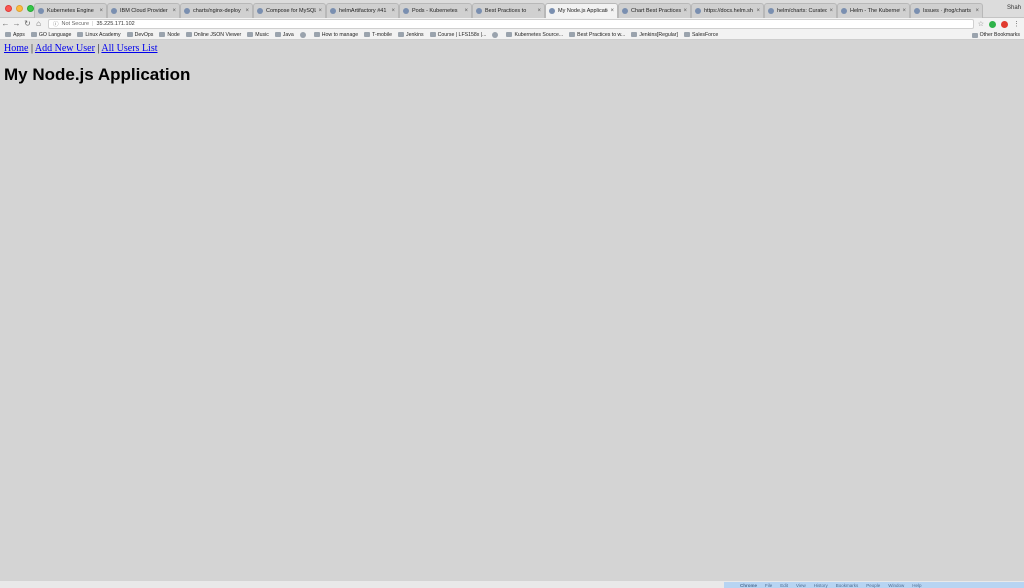  Describe the element at coordinates (784, 585) in the screenshot. I see `menubar-item: Edit` at that location.